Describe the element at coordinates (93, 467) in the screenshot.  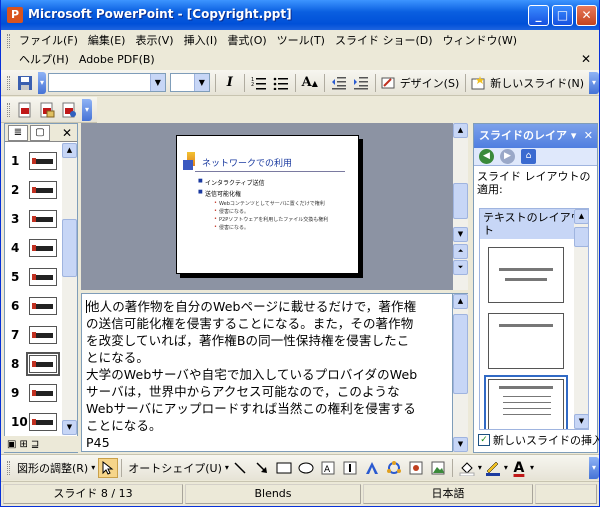
I see `chevron-down-icon: ▾` at that location.